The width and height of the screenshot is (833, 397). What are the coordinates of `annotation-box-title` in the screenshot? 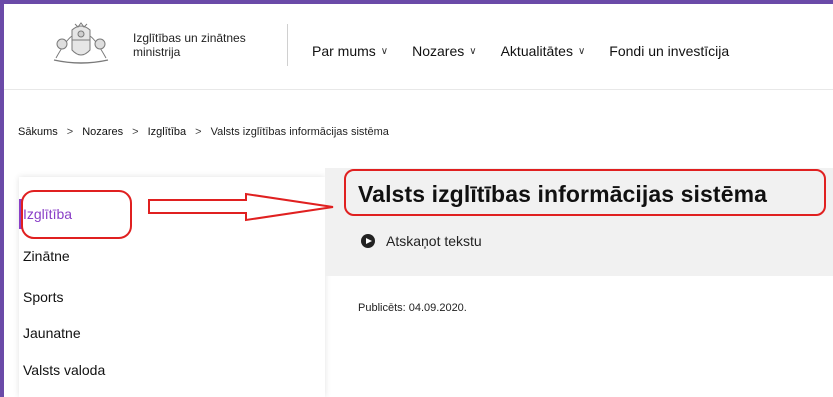 It's located at (585, 192).